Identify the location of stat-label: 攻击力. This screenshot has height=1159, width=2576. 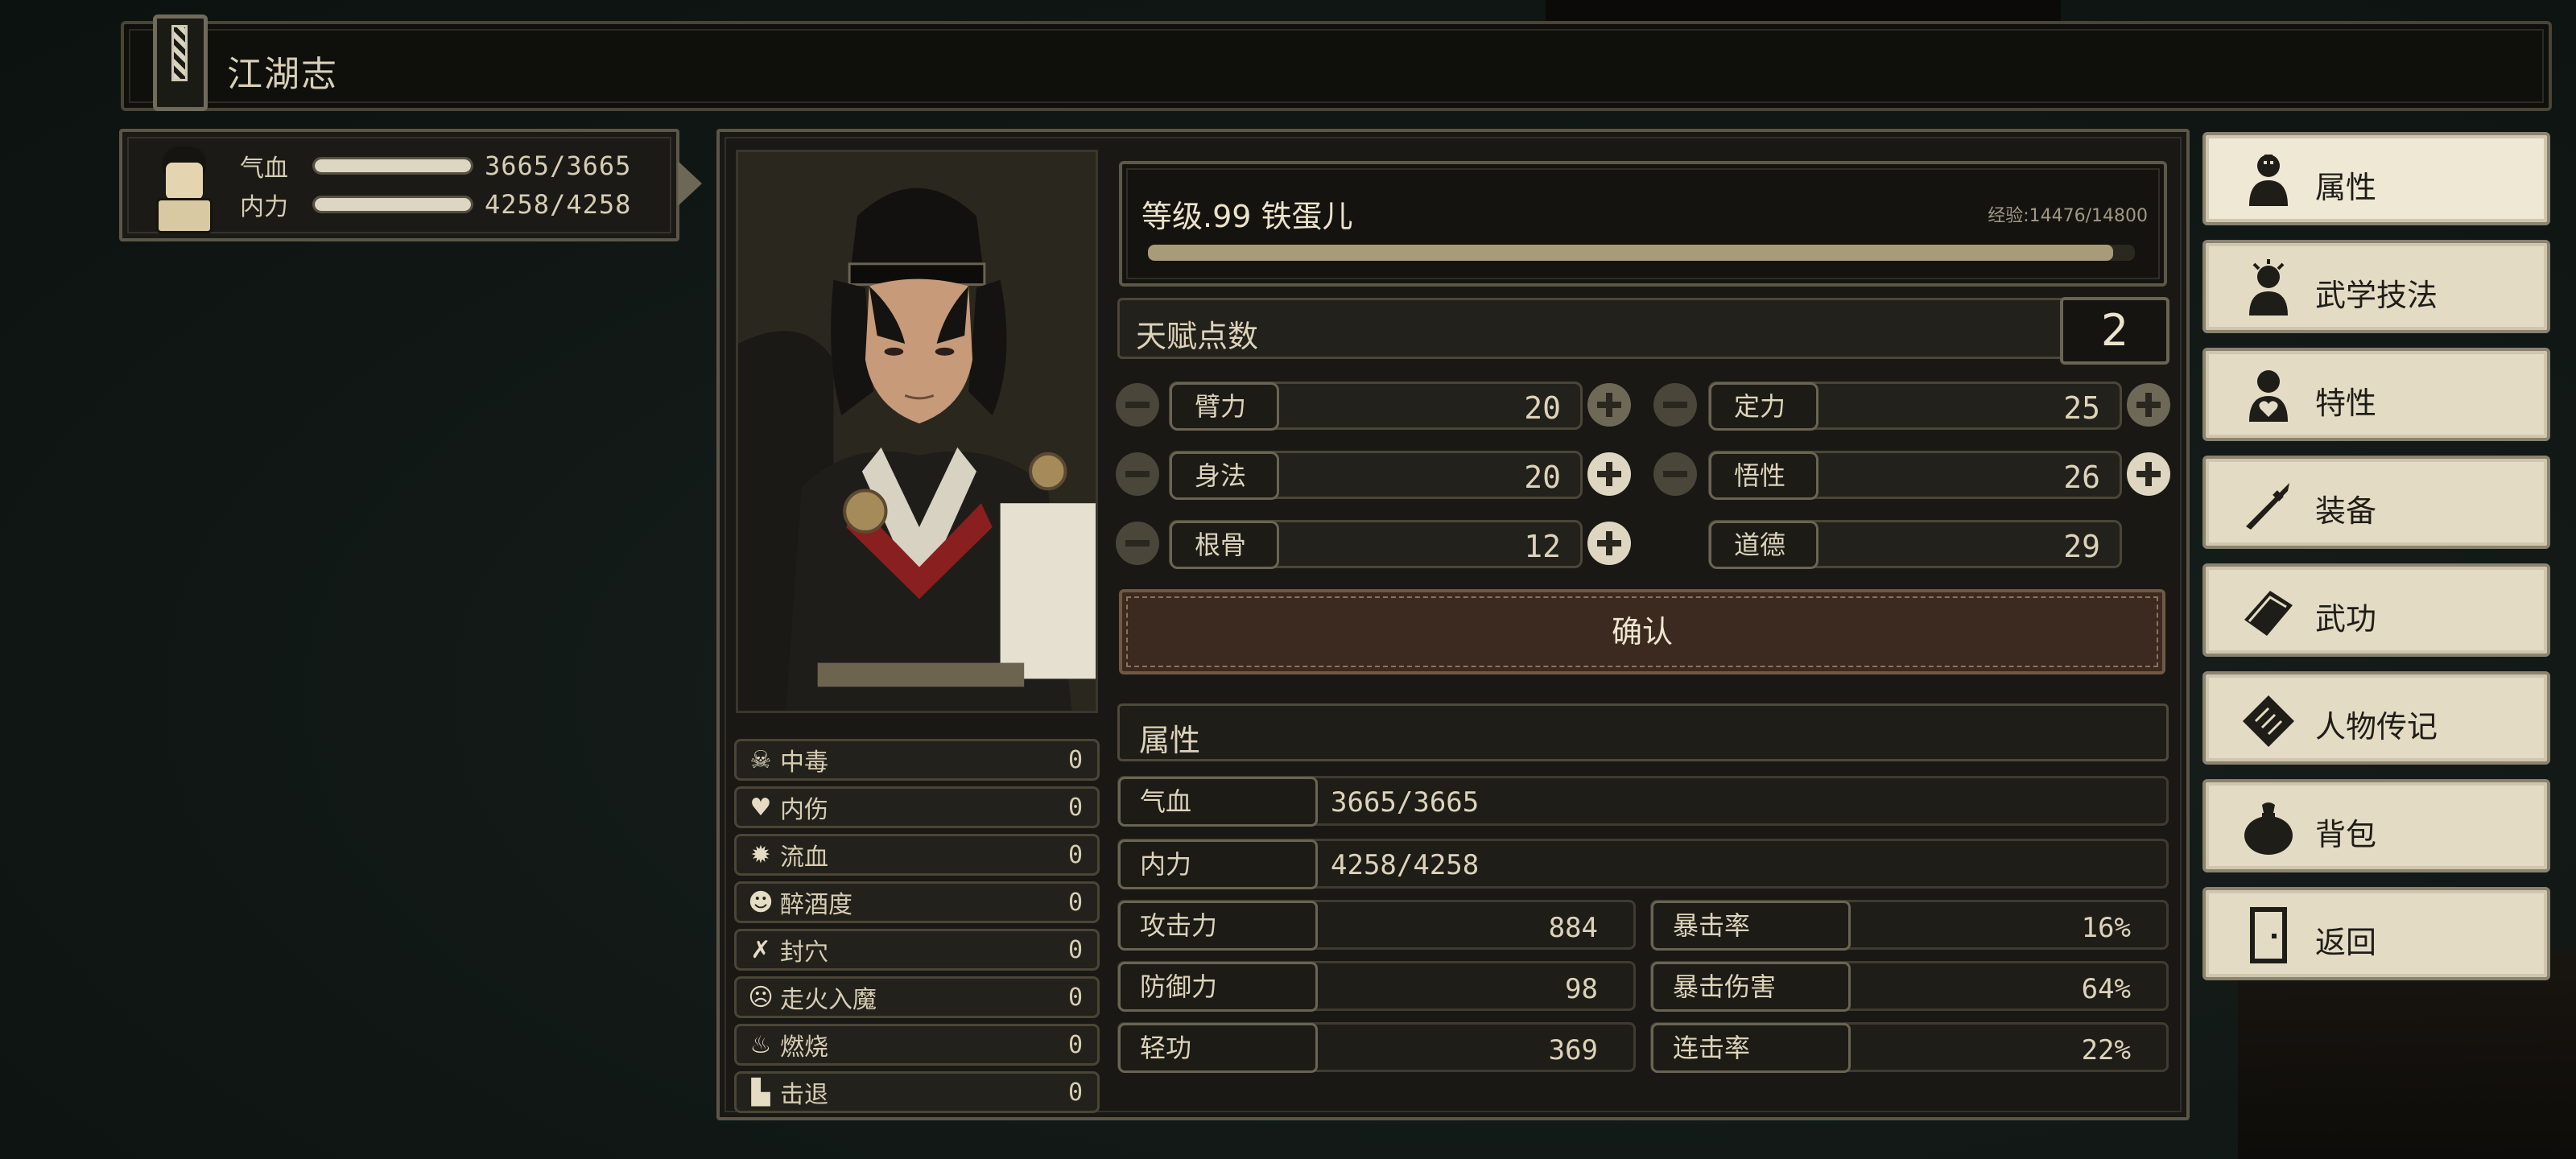
(1218, 926).